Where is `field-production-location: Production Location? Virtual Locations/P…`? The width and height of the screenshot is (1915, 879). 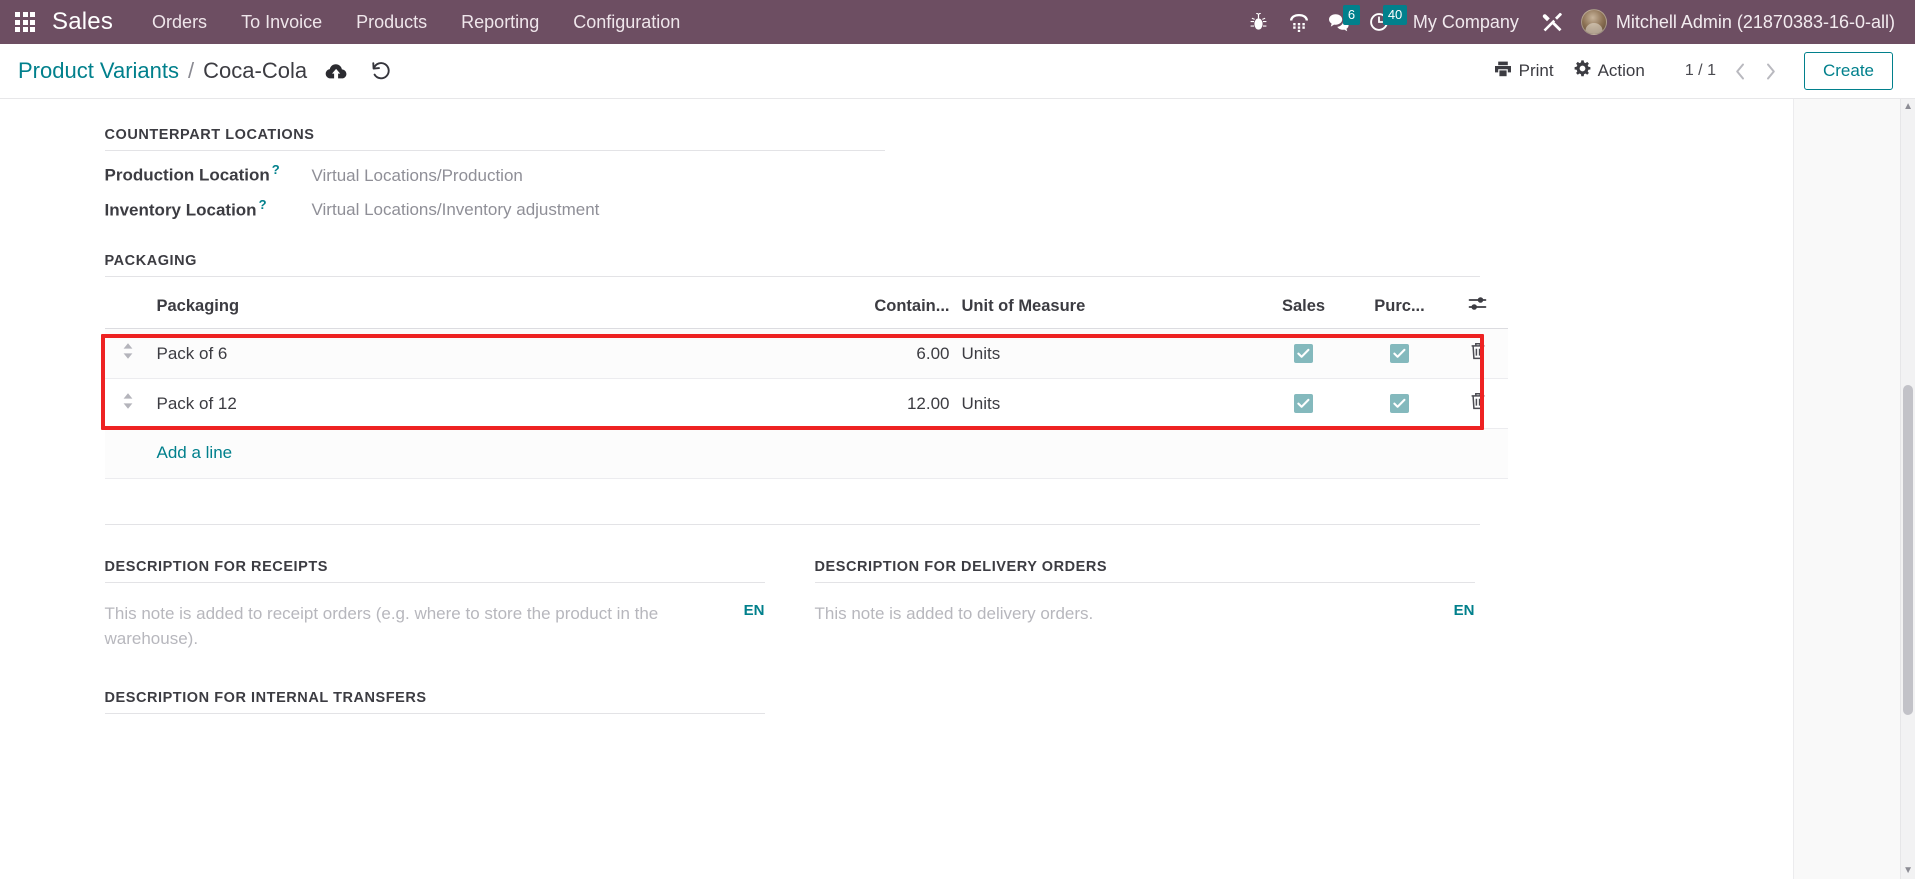 field-production-location: Production Location? Virtual Locations/P… is located at coordinates (495, 168).